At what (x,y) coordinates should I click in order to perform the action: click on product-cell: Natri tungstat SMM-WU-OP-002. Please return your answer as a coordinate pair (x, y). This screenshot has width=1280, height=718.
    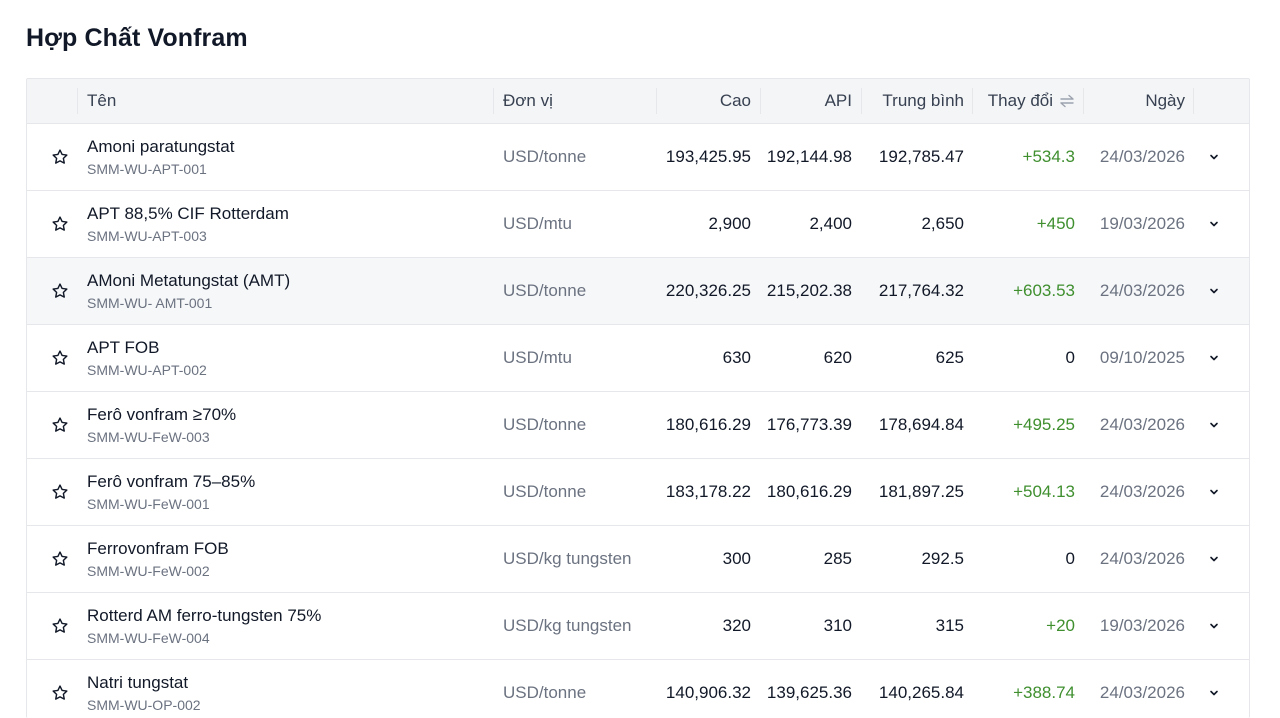
    Looking at the image, I should click on (287, 689).